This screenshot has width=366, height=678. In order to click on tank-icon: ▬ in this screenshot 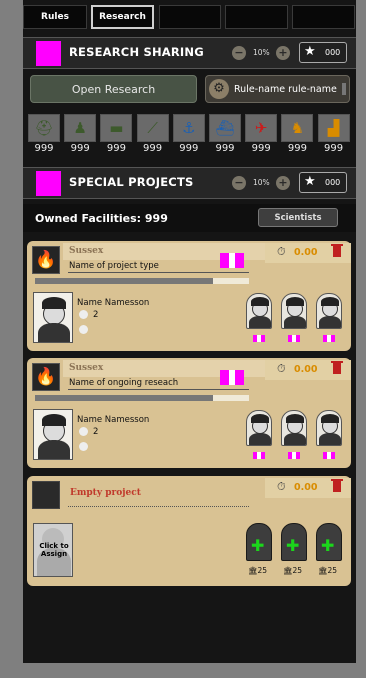, I will do `click(116, 128)`.